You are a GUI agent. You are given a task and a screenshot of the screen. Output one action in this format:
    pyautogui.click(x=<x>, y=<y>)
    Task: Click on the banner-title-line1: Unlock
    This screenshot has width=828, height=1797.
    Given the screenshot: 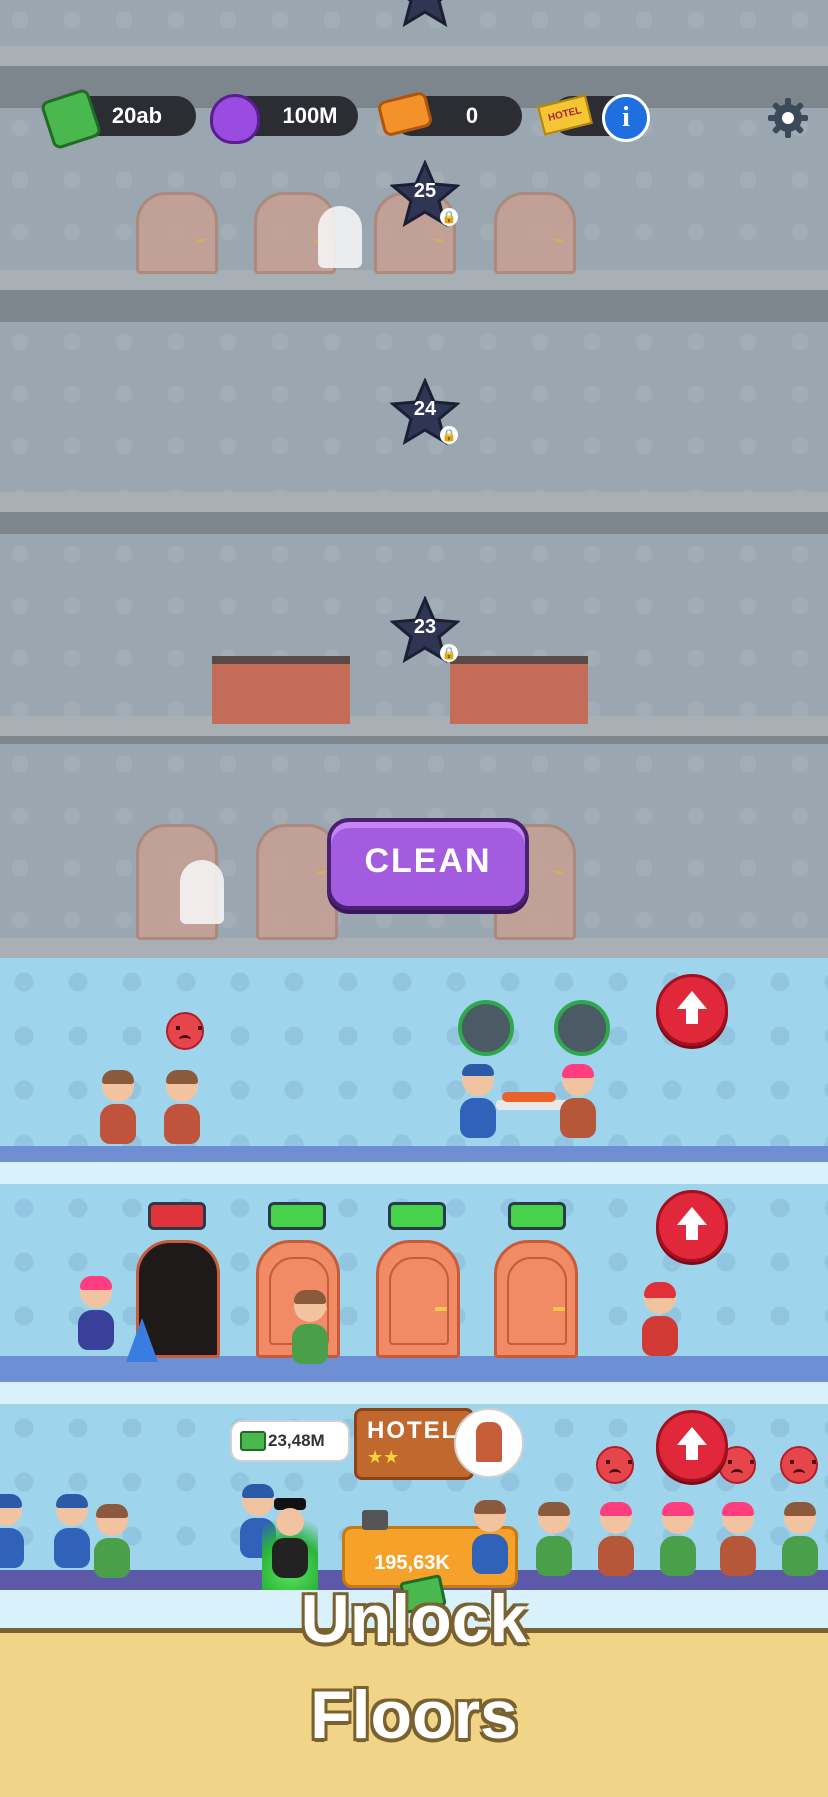 What is the action you would take?
    pyautogui.click(x=414, y=1619)
    